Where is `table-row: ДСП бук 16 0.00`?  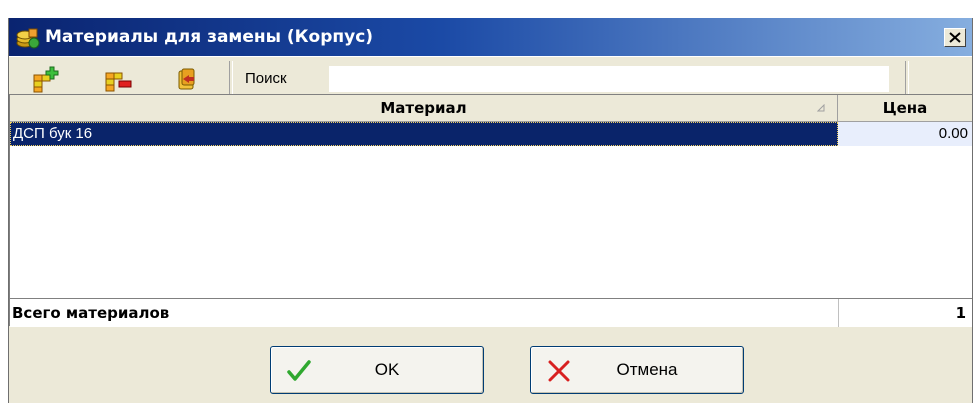 table-row: ДСП бук 16 0.00 is located at coordinates (491, 134).